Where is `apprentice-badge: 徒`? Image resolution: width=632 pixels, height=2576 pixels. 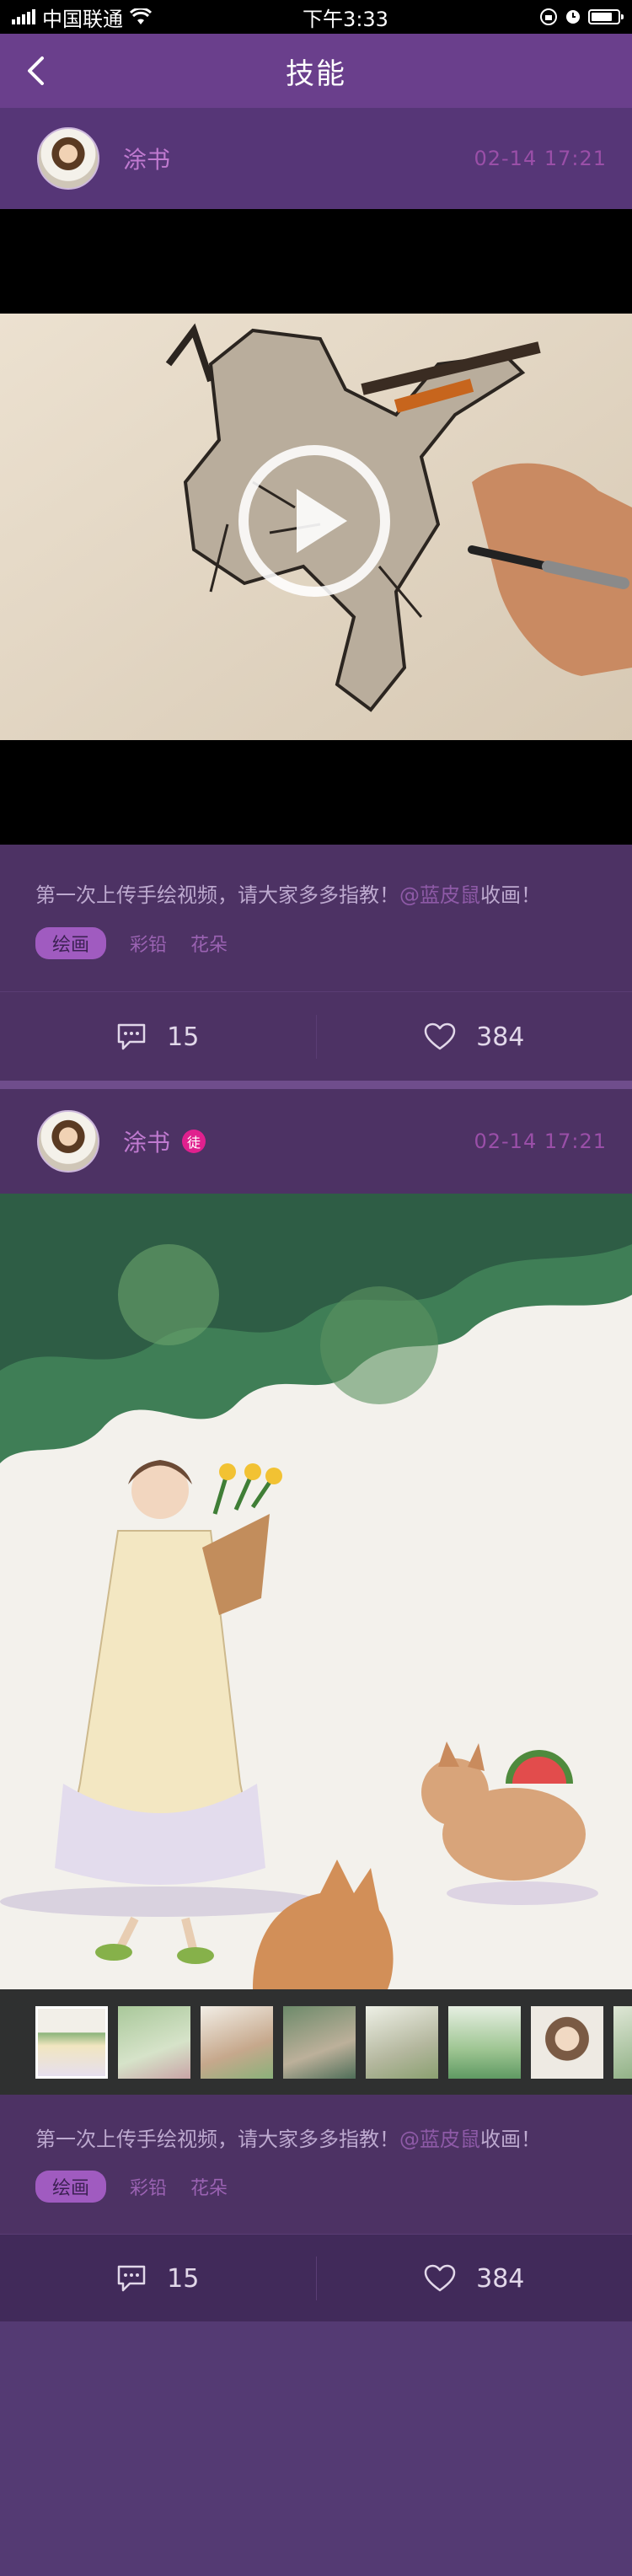
apprentice-badge: 徒 is located at coordinates (194, 1141).